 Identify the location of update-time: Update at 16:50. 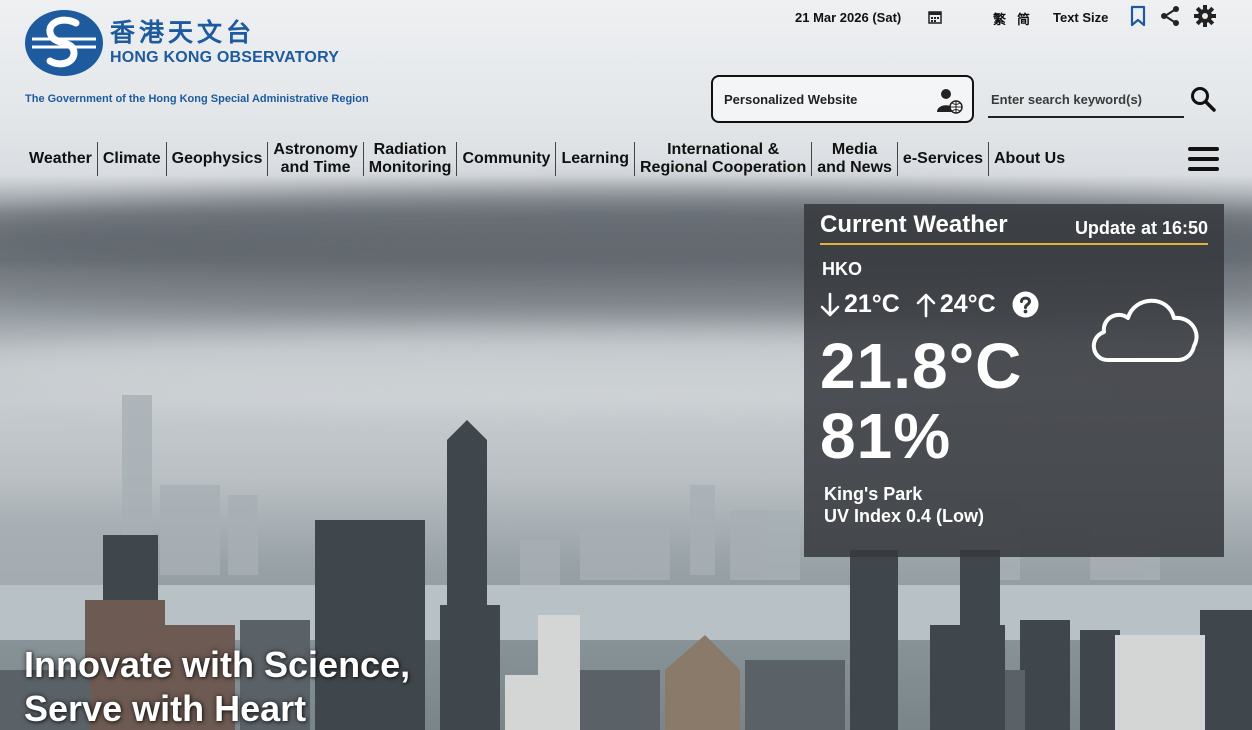
(1141, 228).